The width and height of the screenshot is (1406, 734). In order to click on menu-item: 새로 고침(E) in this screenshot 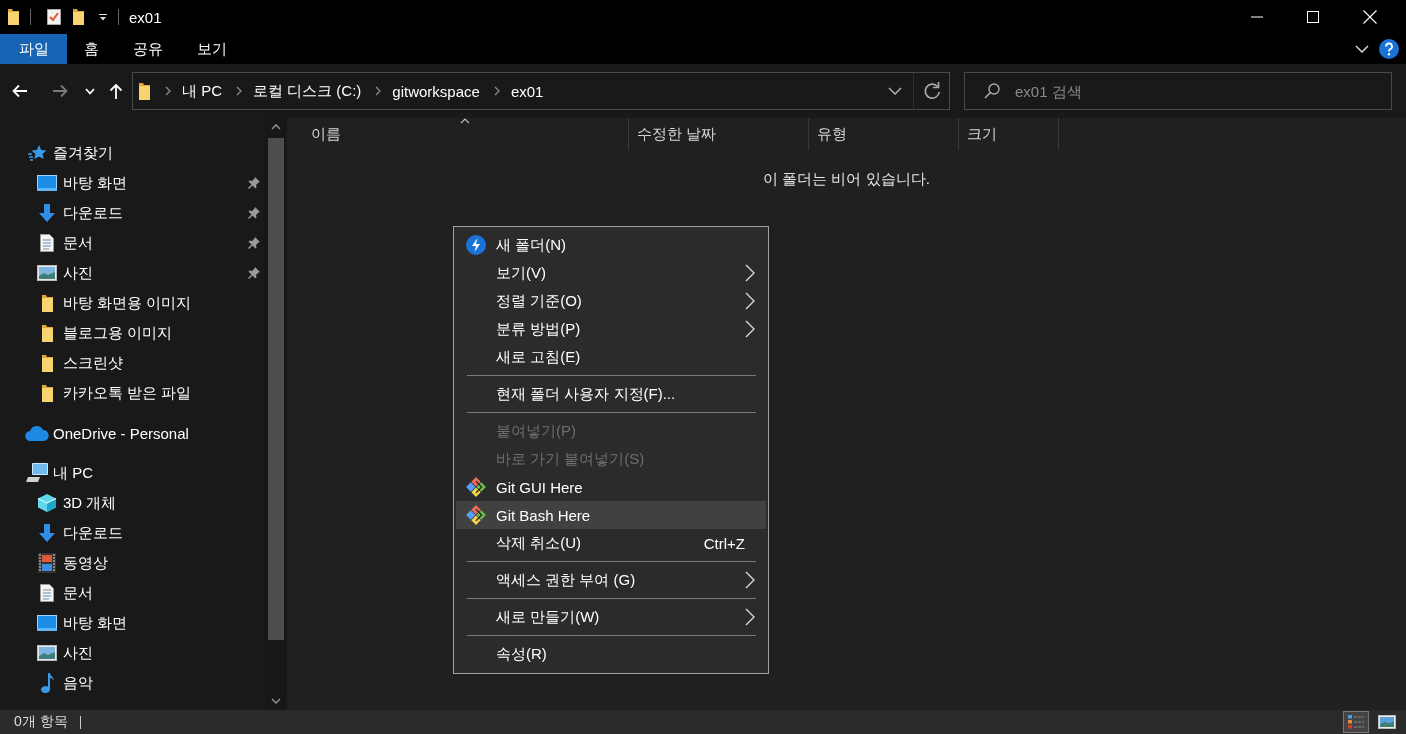, I will do `click(611, 357)`.